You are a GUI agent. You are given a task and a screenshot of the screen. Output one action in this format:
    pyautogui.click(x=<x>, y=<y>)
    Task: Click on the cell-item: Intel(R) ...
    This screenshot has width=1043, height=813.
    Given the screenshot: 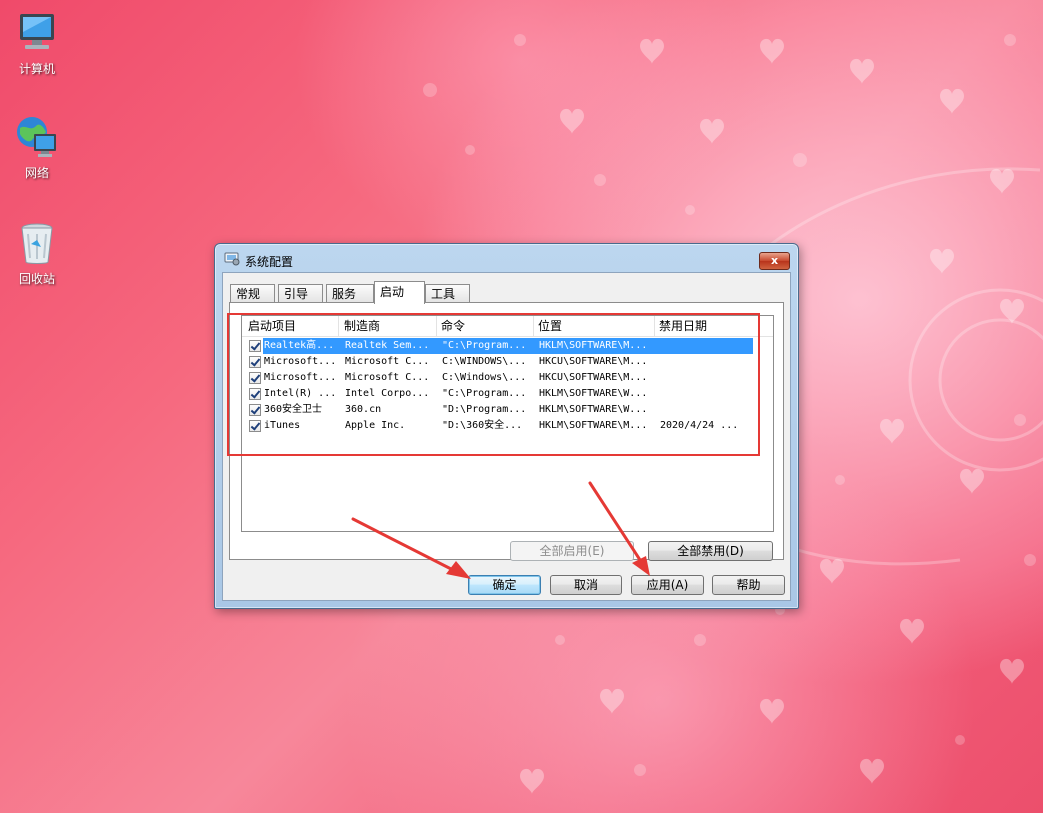 What is the action you would take?
    pyautogui.click(x=300, y=393)
    